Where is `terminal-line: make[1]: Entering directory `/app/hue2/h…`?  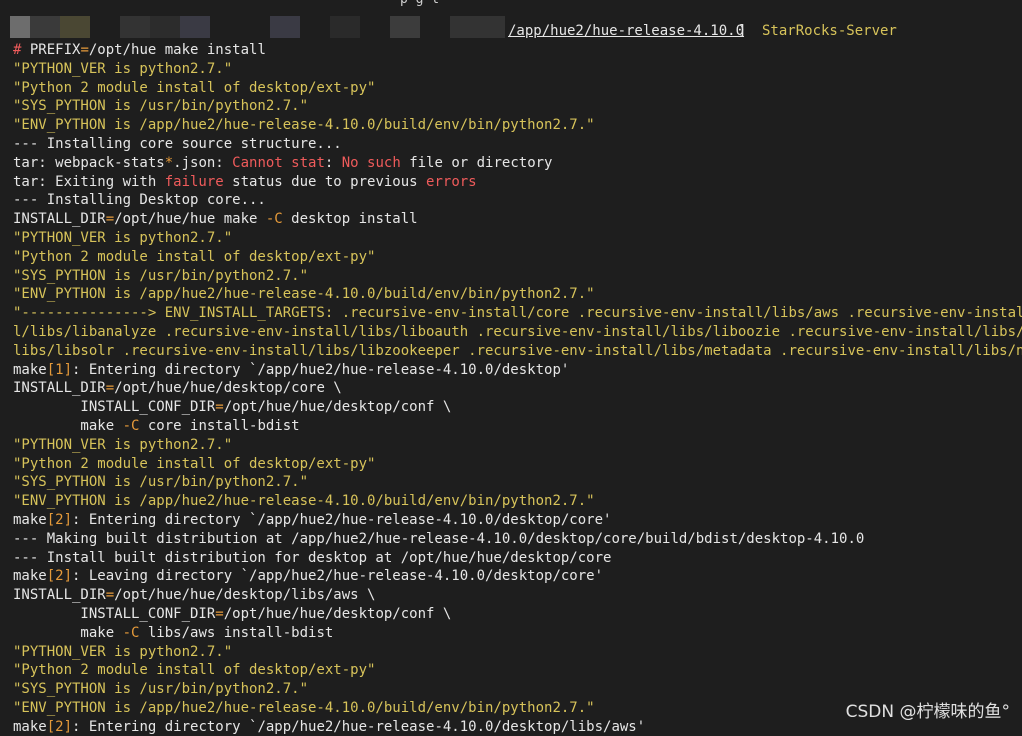 terminal-line: make[1]: Entering directory `/app/hue2/h… is located at coordinates (517, 370).